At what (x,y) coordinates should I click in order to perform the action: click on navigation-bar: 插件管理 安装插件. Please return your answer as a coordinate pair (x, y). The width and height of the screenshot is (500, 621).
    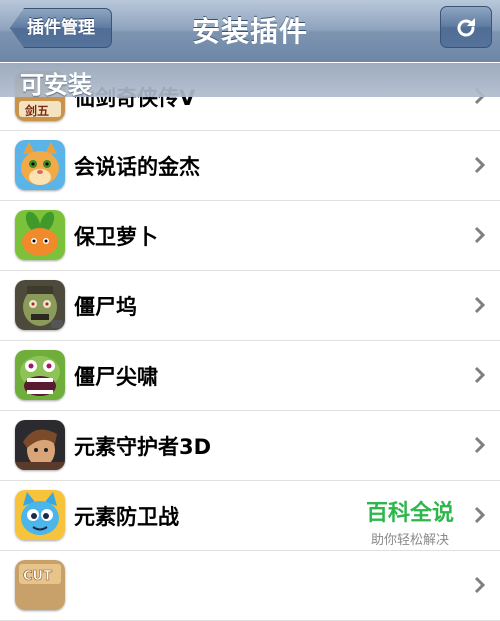
    Looking at the image, I should click on (250, 31).